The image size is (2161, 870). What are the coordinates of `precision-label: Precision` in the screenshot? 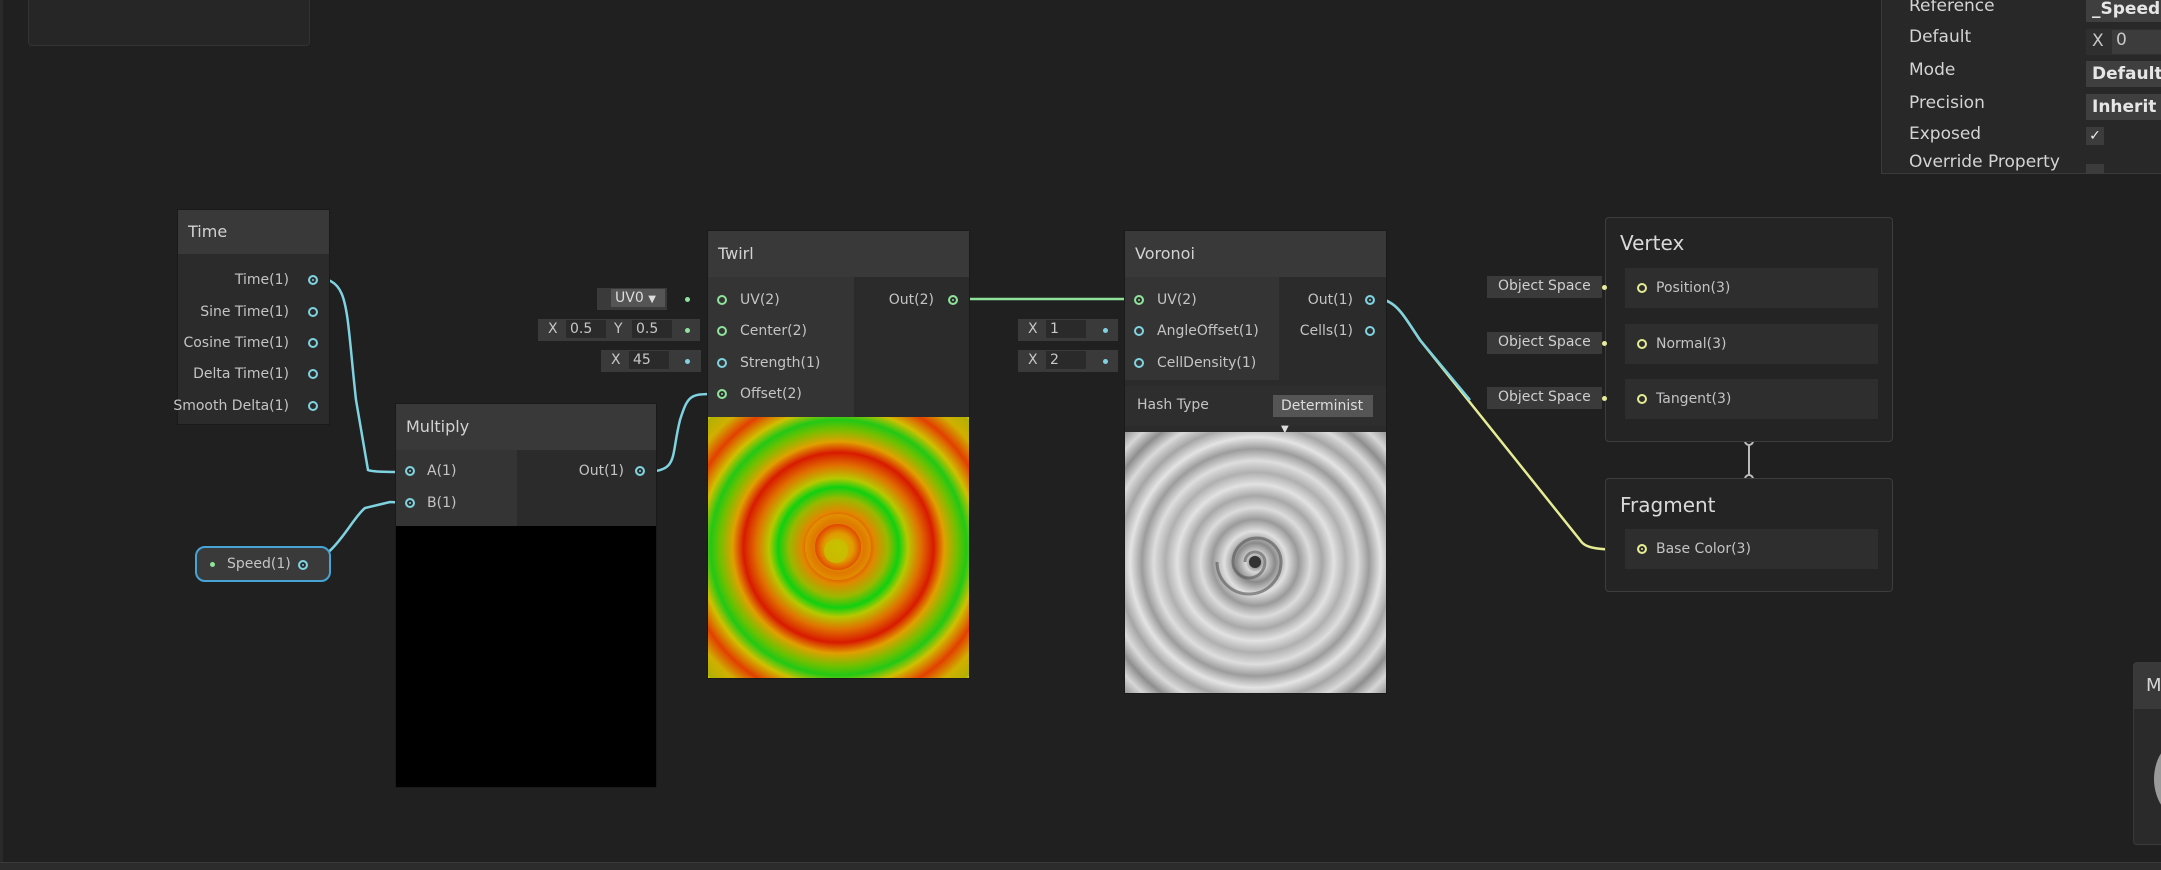 It's located at (1947, 103).